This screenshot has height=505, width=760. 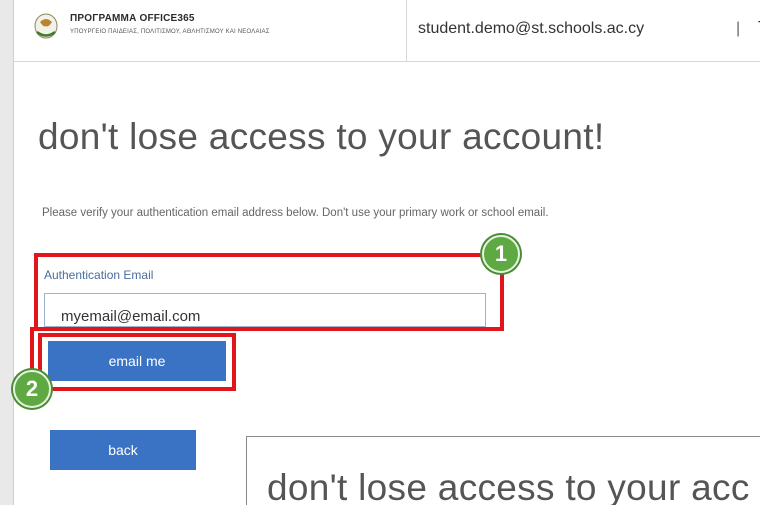 I want to click on highlight-box-email-field, so click(x=269, y=292).